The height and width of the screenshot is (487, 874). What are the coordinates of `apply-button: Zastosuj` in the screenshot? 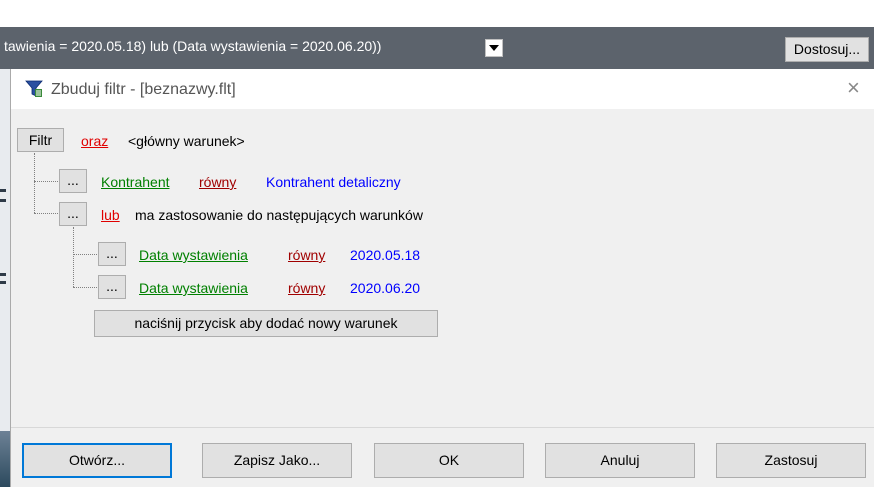 It's located at (791, 460).